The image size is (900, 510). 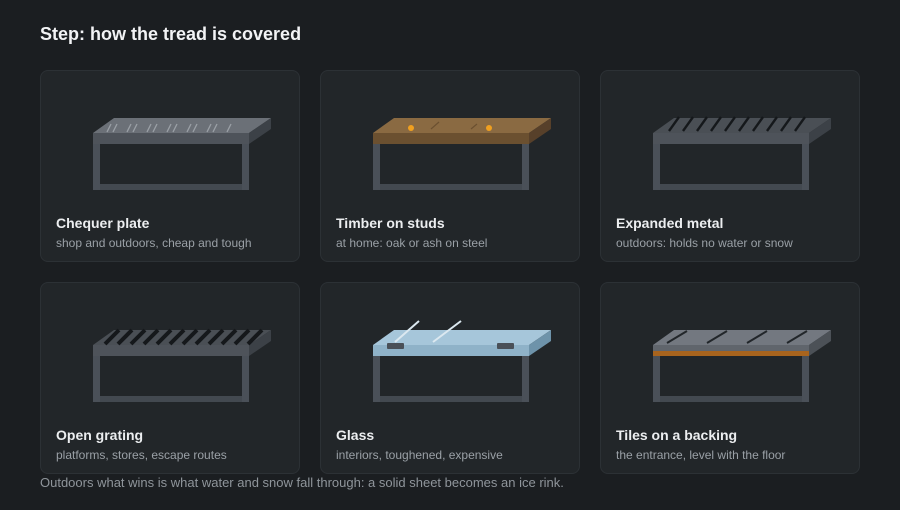 What do you see at coordinates (670, 223) in the screenshot?
I see `card-title: Expanded metal` at bounding box center [670, 223].